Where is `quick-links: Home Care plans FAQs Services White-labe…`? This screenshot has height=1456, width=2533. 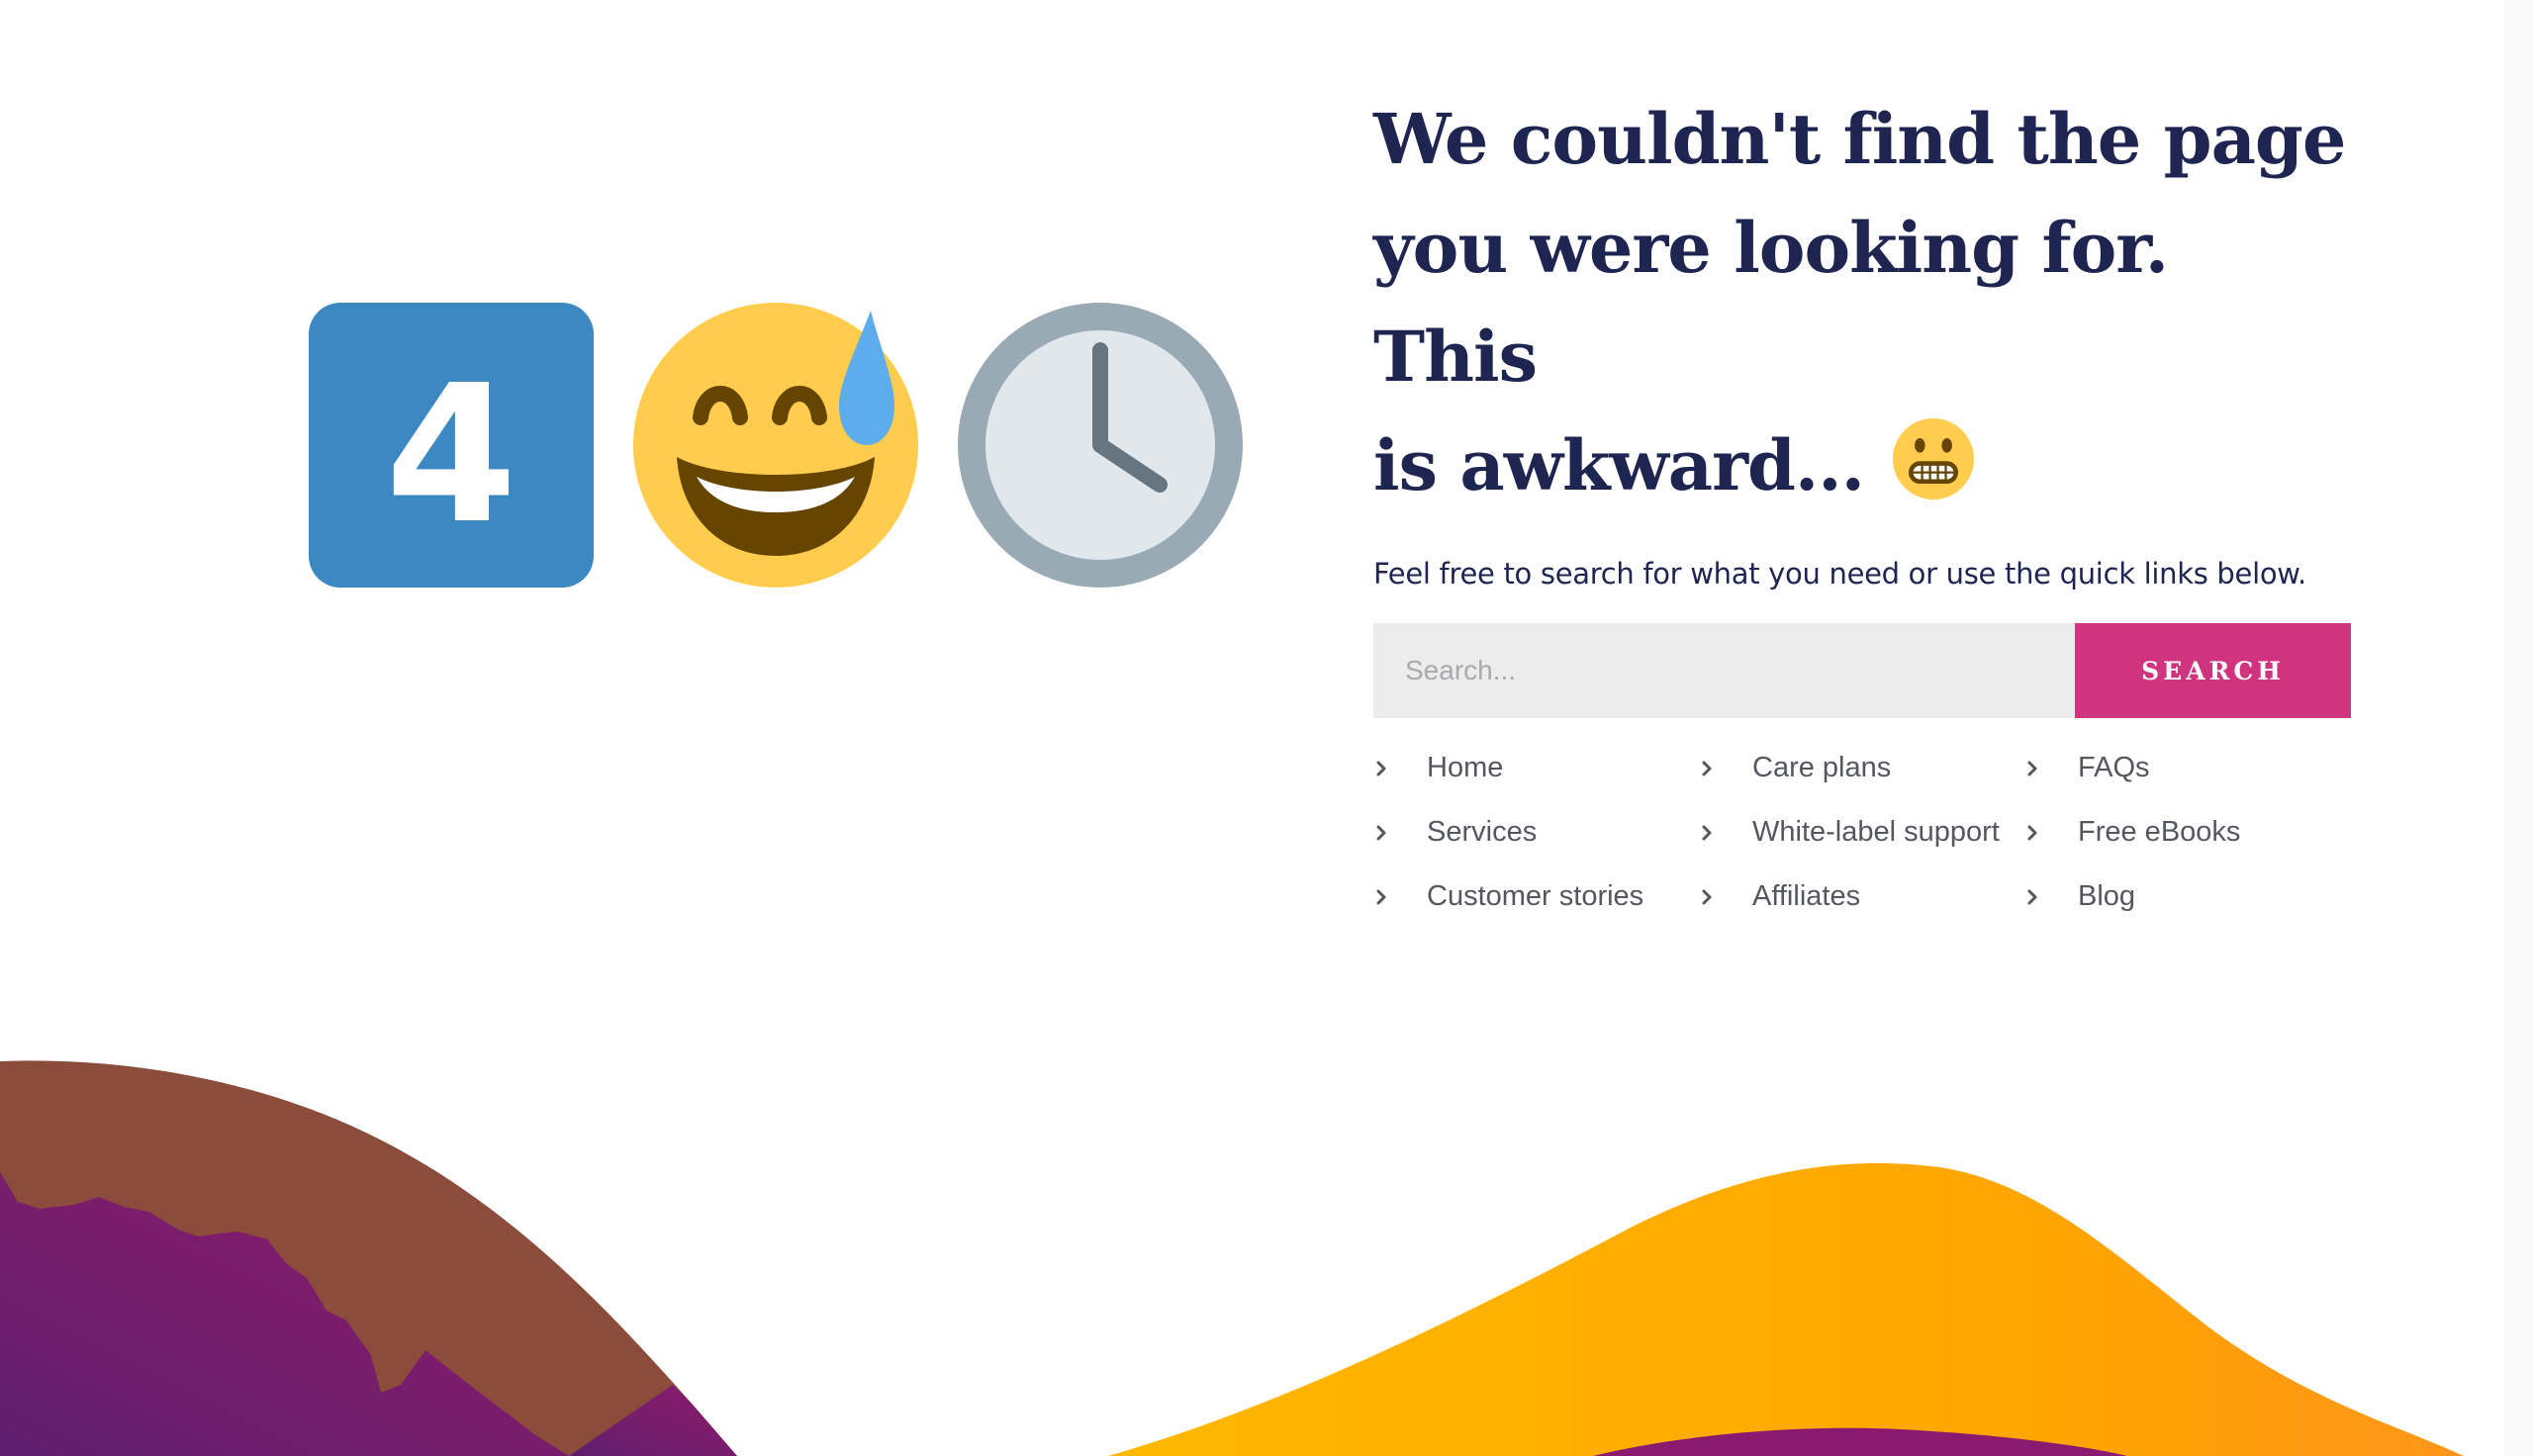 quick-links: Home Care plans FAQs Services White-labe… is located at coordinates (1863, 832).